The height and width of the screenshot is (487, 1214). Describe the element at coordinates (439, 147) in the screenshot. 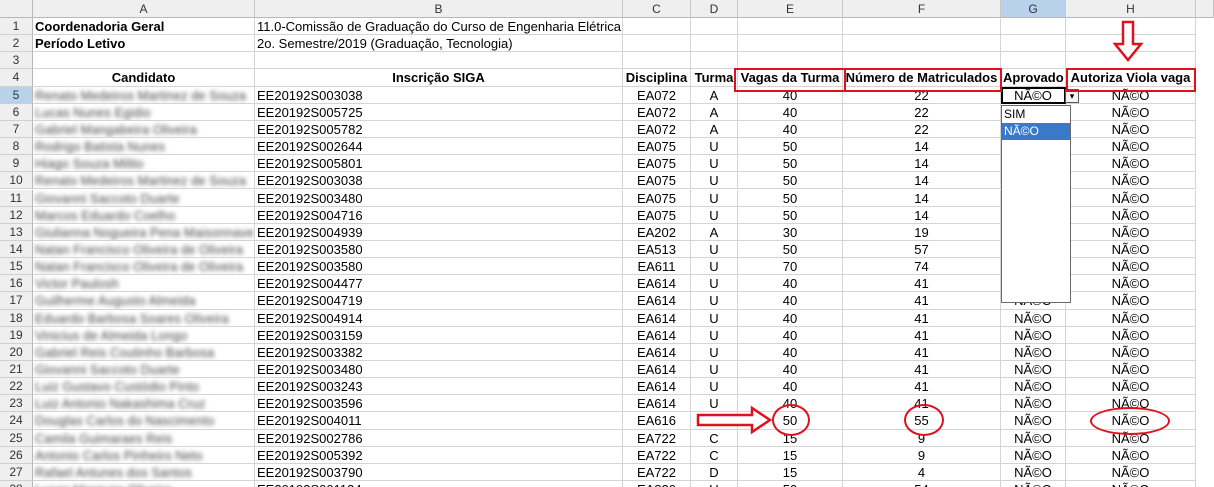

I see `cell-inscricao-siga: EE20192S002644` at that location.